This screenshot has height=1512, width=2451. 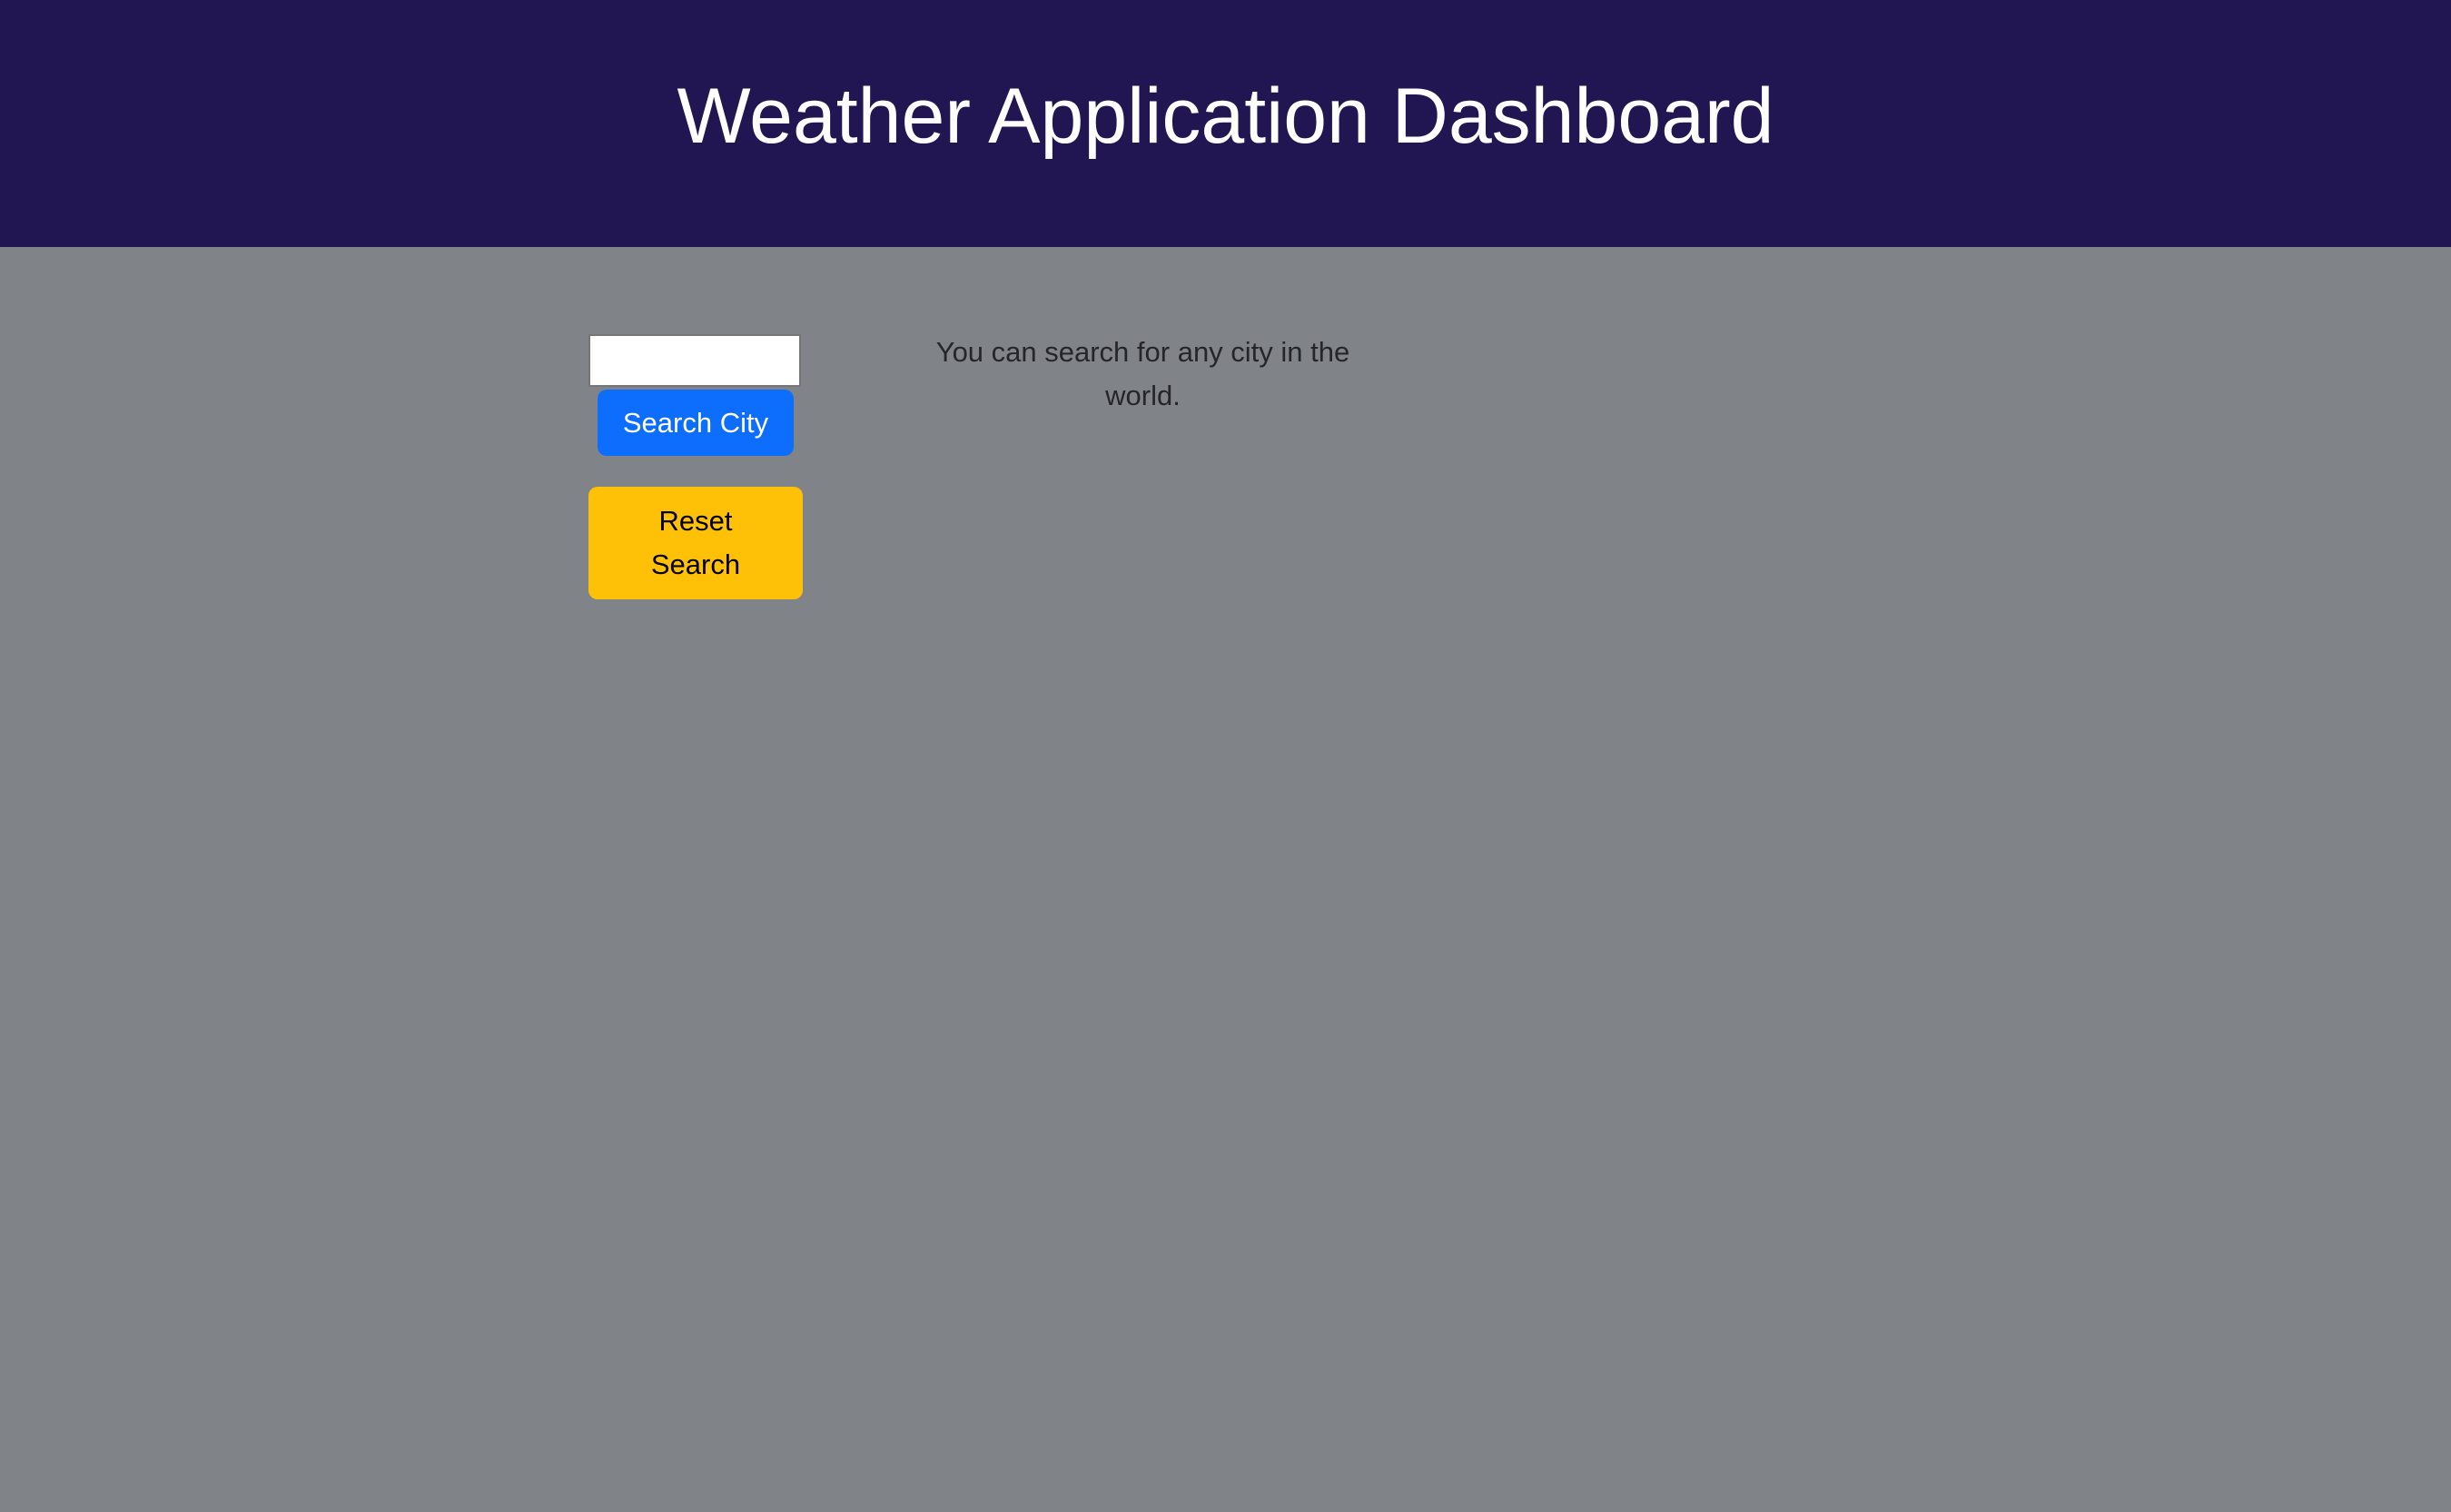 I want to click on reset-search-button: Reset Search, so click(x=696, y=543).